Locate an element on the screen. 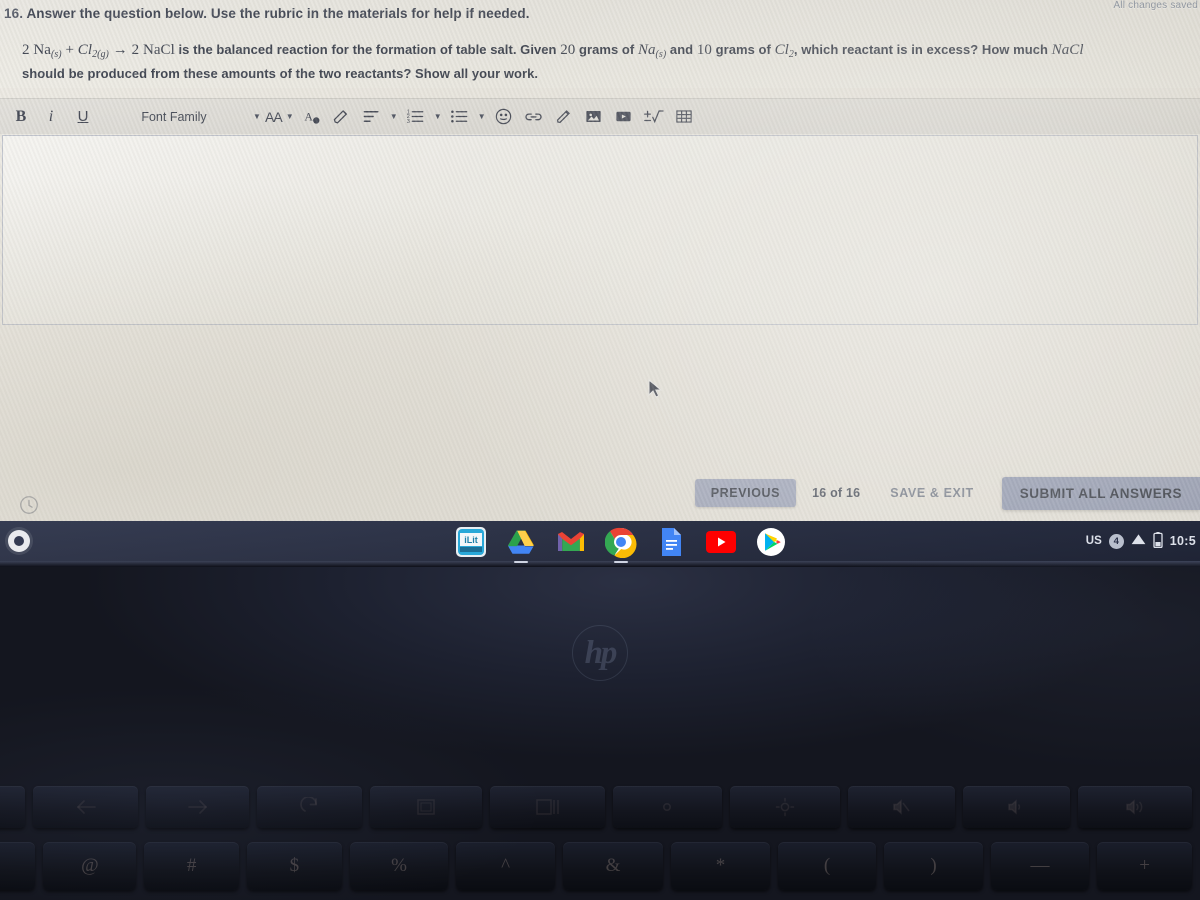 This screenshot has height=900, width=1200. esc-key is located at coordinates (13, 807).